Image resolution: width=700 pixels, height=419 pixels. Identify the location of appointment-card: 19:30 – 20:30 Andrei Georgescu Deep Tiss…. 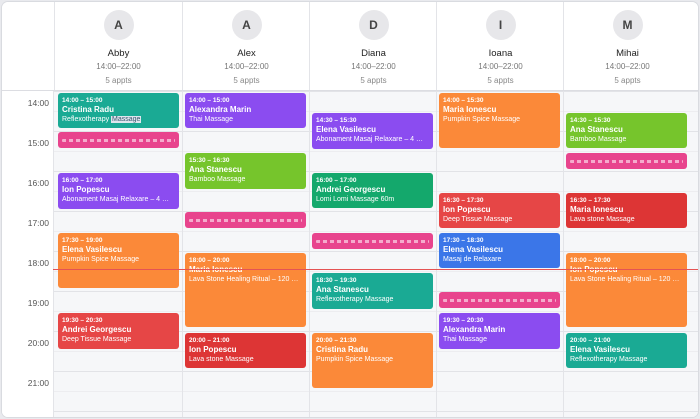
(118, 331).